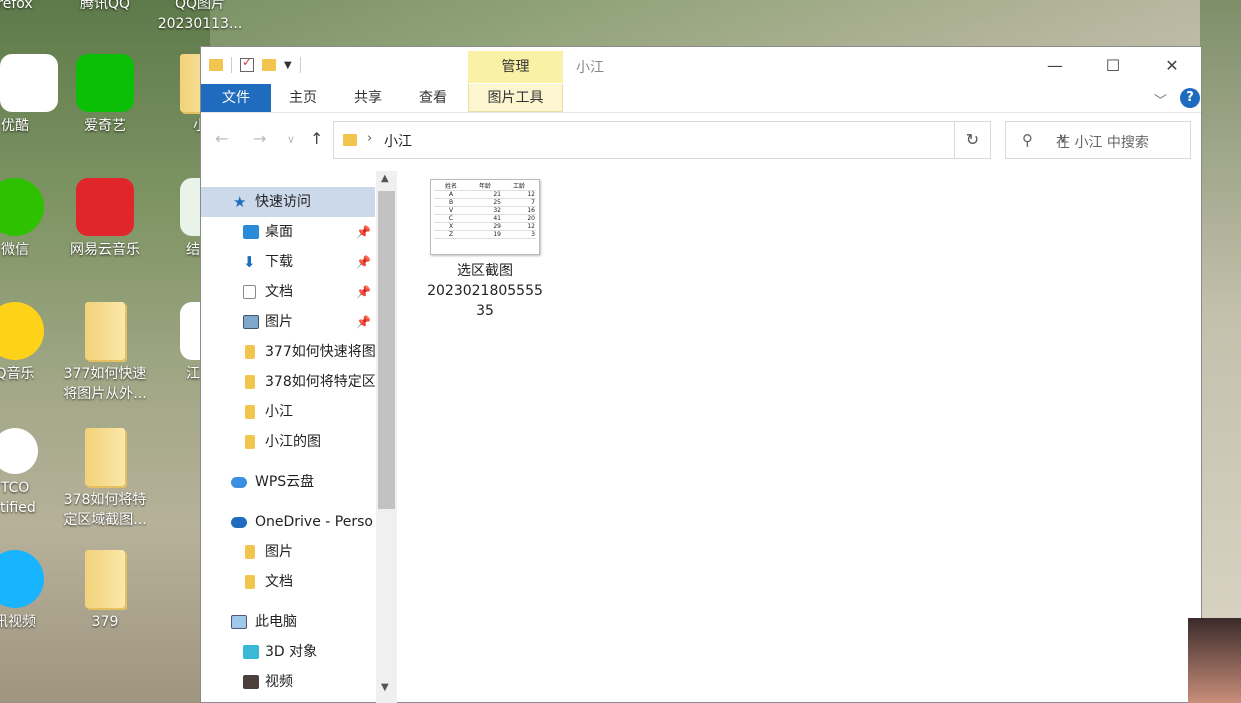 Image resolution: width=1241 pixels, height=703 pixels. I want to click on nav-item-3d-objects: 3D 对象, so click(288, 652).